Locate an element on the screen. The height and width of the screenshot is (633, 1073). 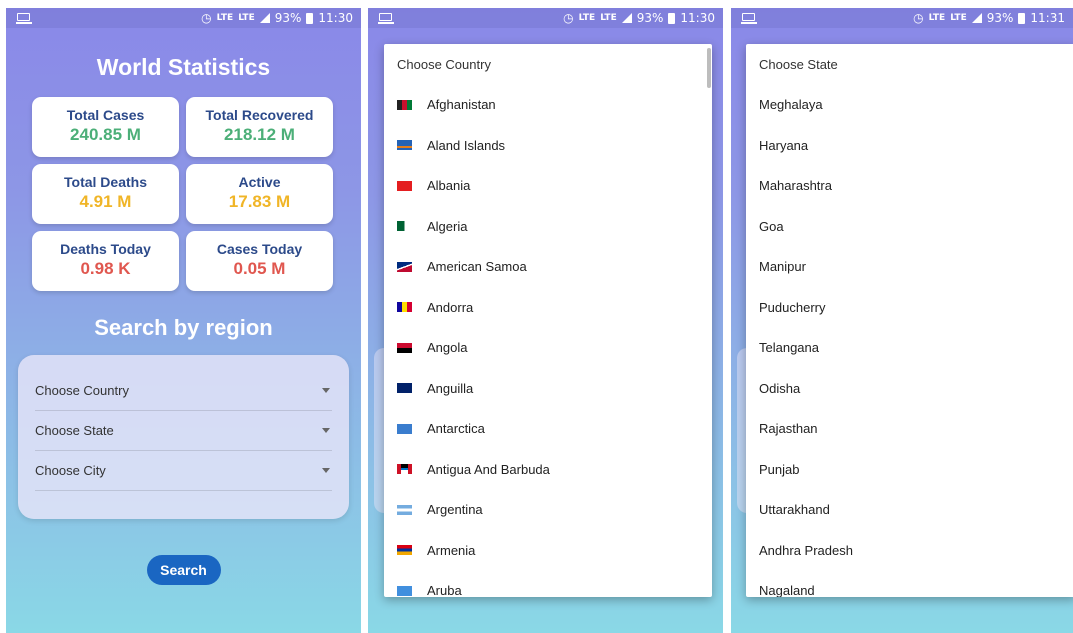
option-label: Argentina is located at coordinates (455, 510).